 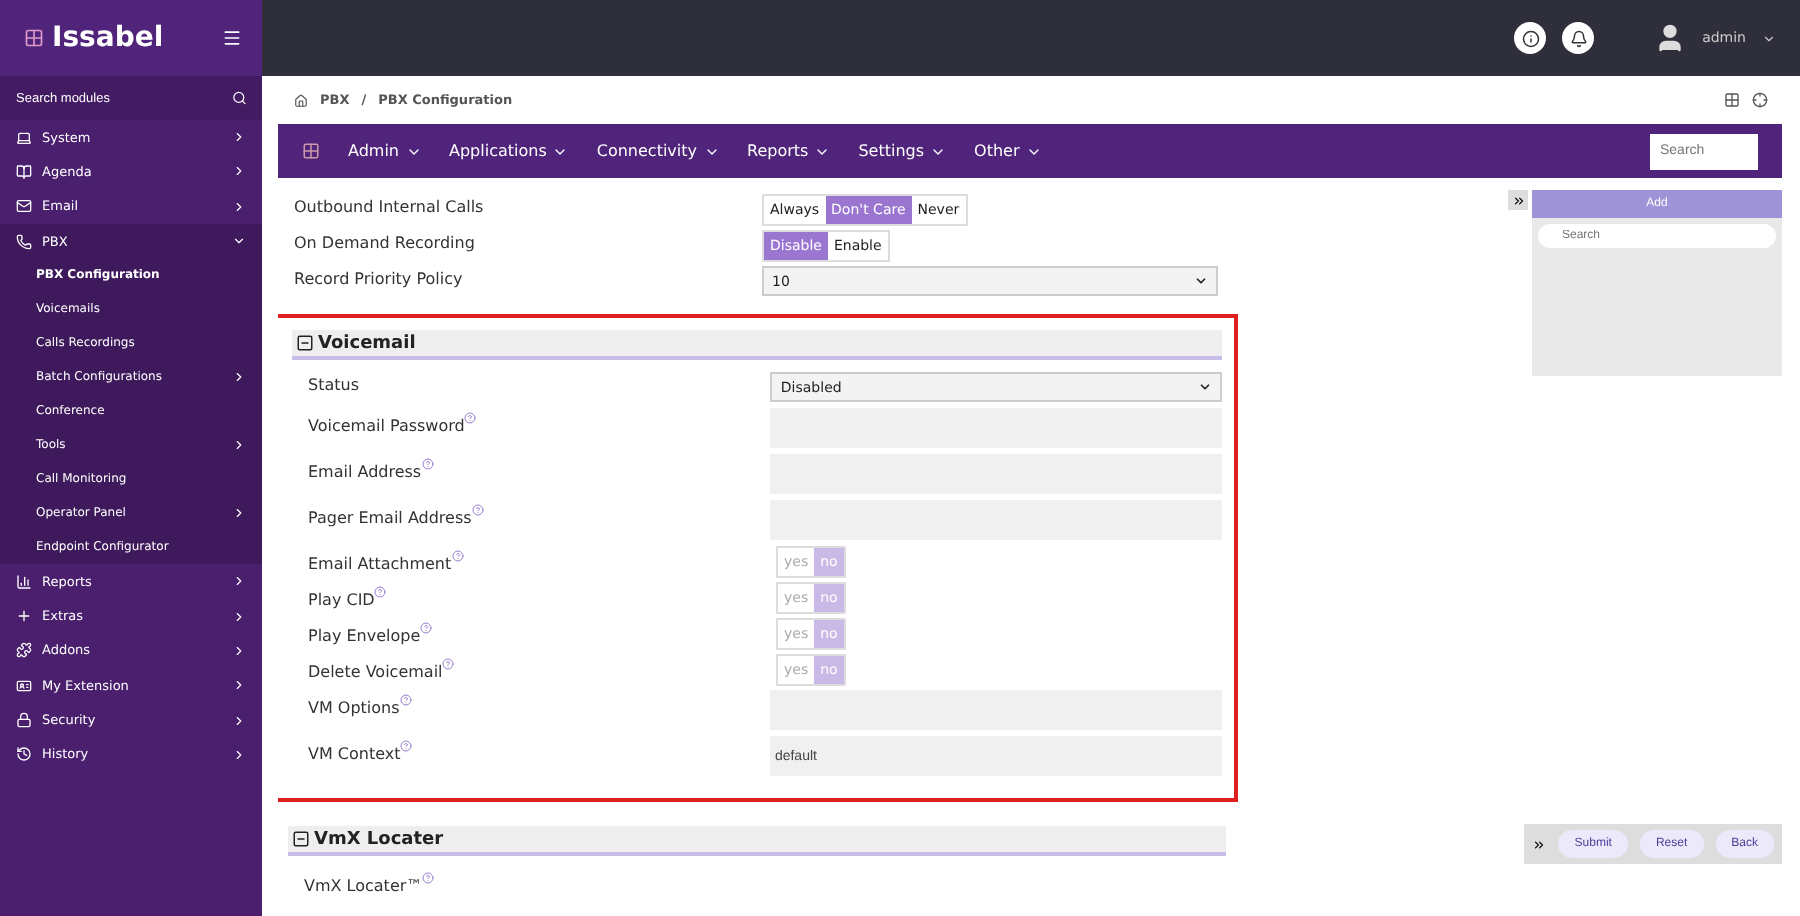 I want to click on home-icon, so click(x=301, y=100).